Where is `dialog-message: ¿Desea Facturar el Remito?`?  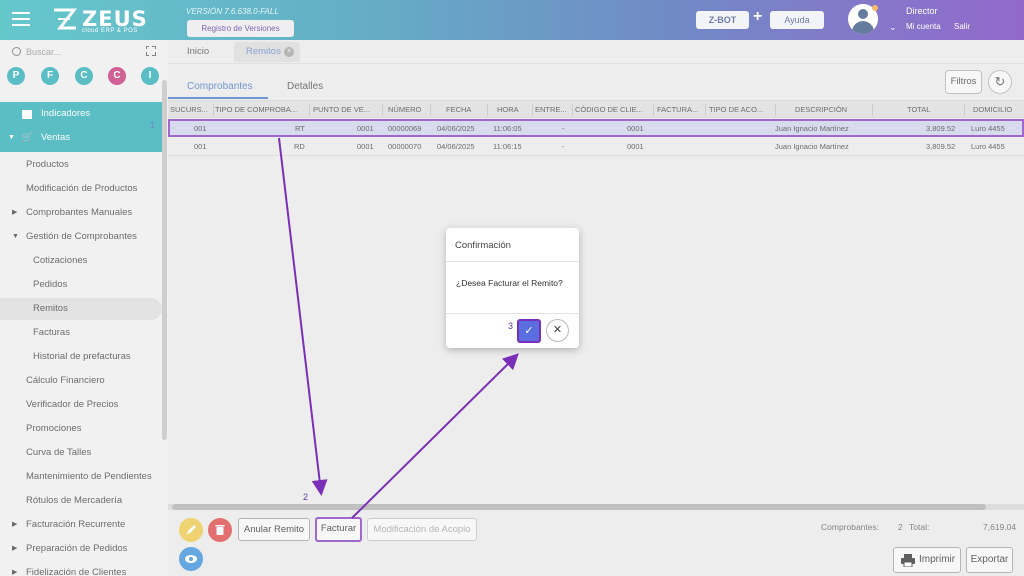 dialog-message: ¿Desea Facturar el Remito? is located at coordinates (509, 283).